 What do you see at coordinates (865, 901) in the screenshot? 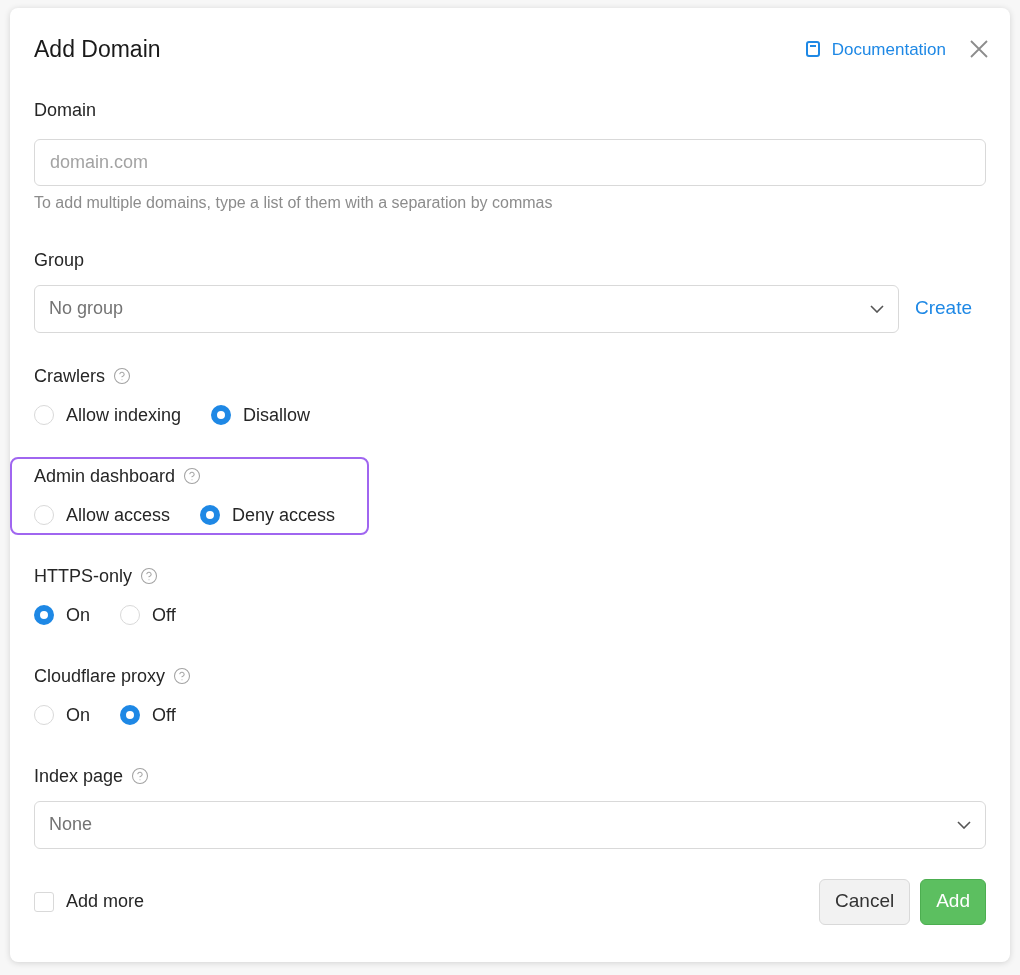
I see `cancel-button: Cancel` at bounding box center [865, 901].